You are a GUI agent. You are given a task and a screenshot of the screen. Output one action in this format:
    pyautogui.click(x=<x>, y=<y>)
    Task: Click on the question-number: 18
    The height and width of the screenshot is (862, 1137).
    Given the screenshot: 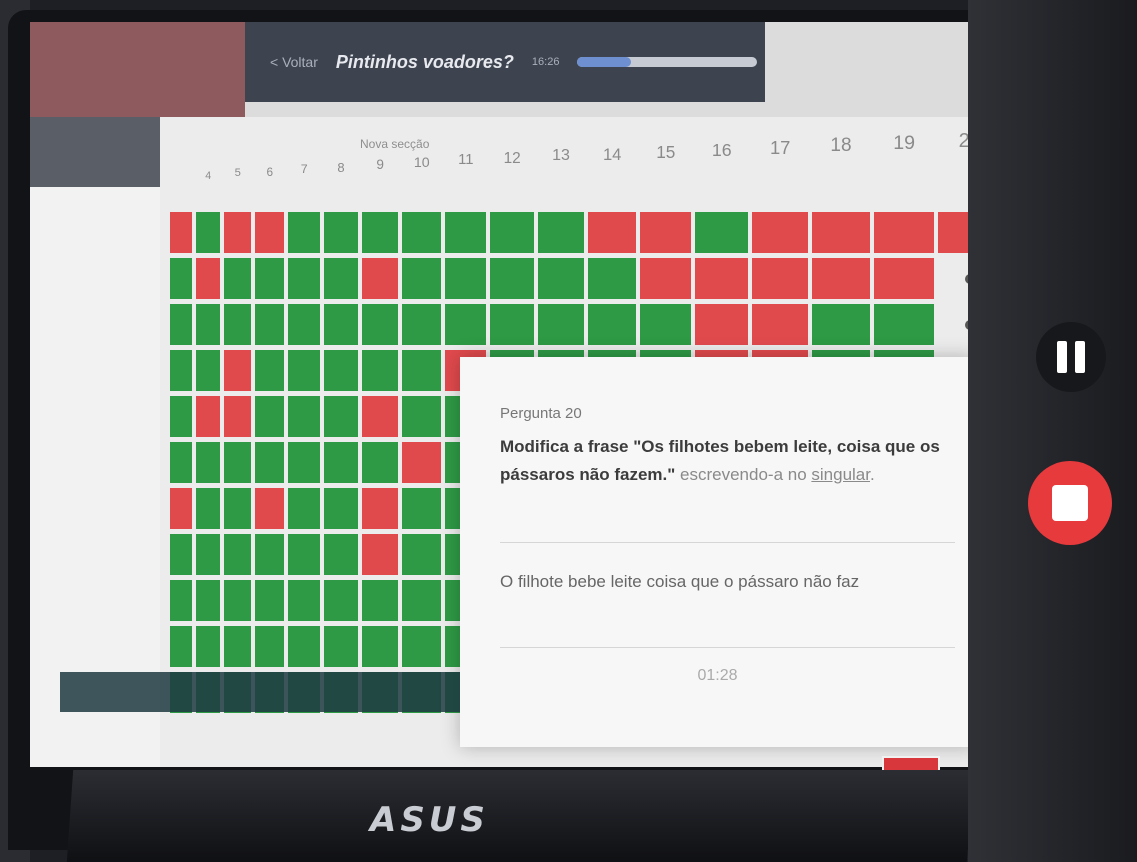 What is the action you would take?
    pyautogui.click(x=841, y=146)
    